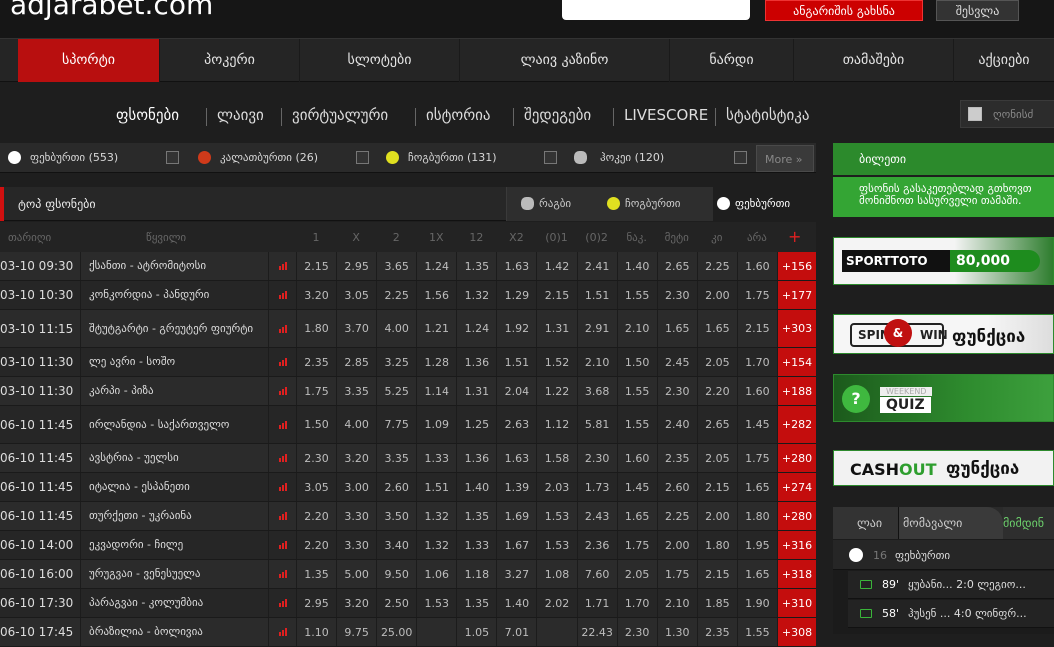  What do you see at coordinates (476, 424) in the screenshot?
I see `odds-cell: 1.25` at bounding box center [476, 424].